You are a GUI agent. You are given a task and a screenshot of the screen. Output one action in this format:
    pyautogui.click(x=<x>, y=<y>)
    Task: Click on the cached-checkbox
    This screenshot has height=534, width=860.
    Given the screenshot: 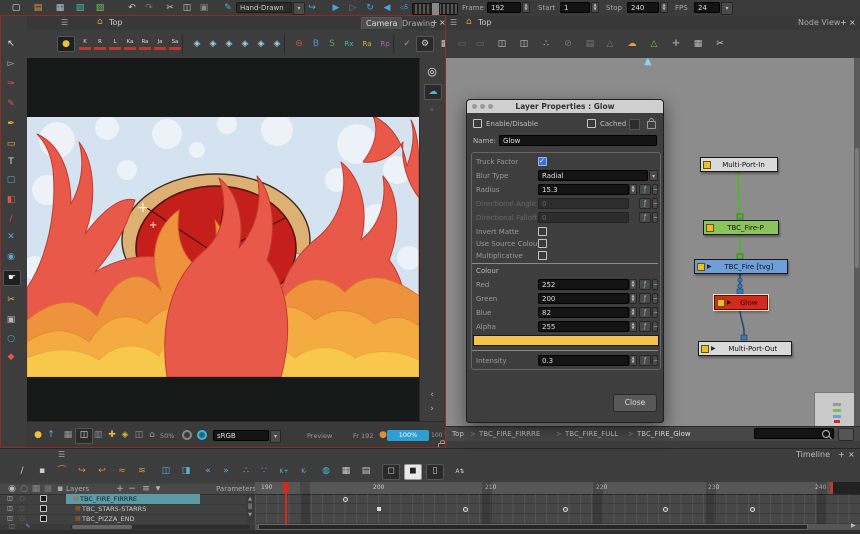 What is the action you would take?
    pyautogui.click(x=591, y=123)
    